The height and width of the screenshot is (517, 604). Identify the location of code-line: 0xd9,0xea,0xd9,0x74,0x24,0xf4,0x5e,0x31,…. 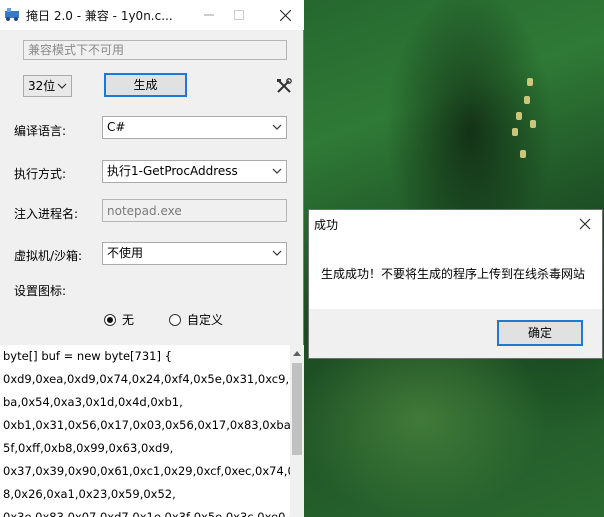
(146, 379).